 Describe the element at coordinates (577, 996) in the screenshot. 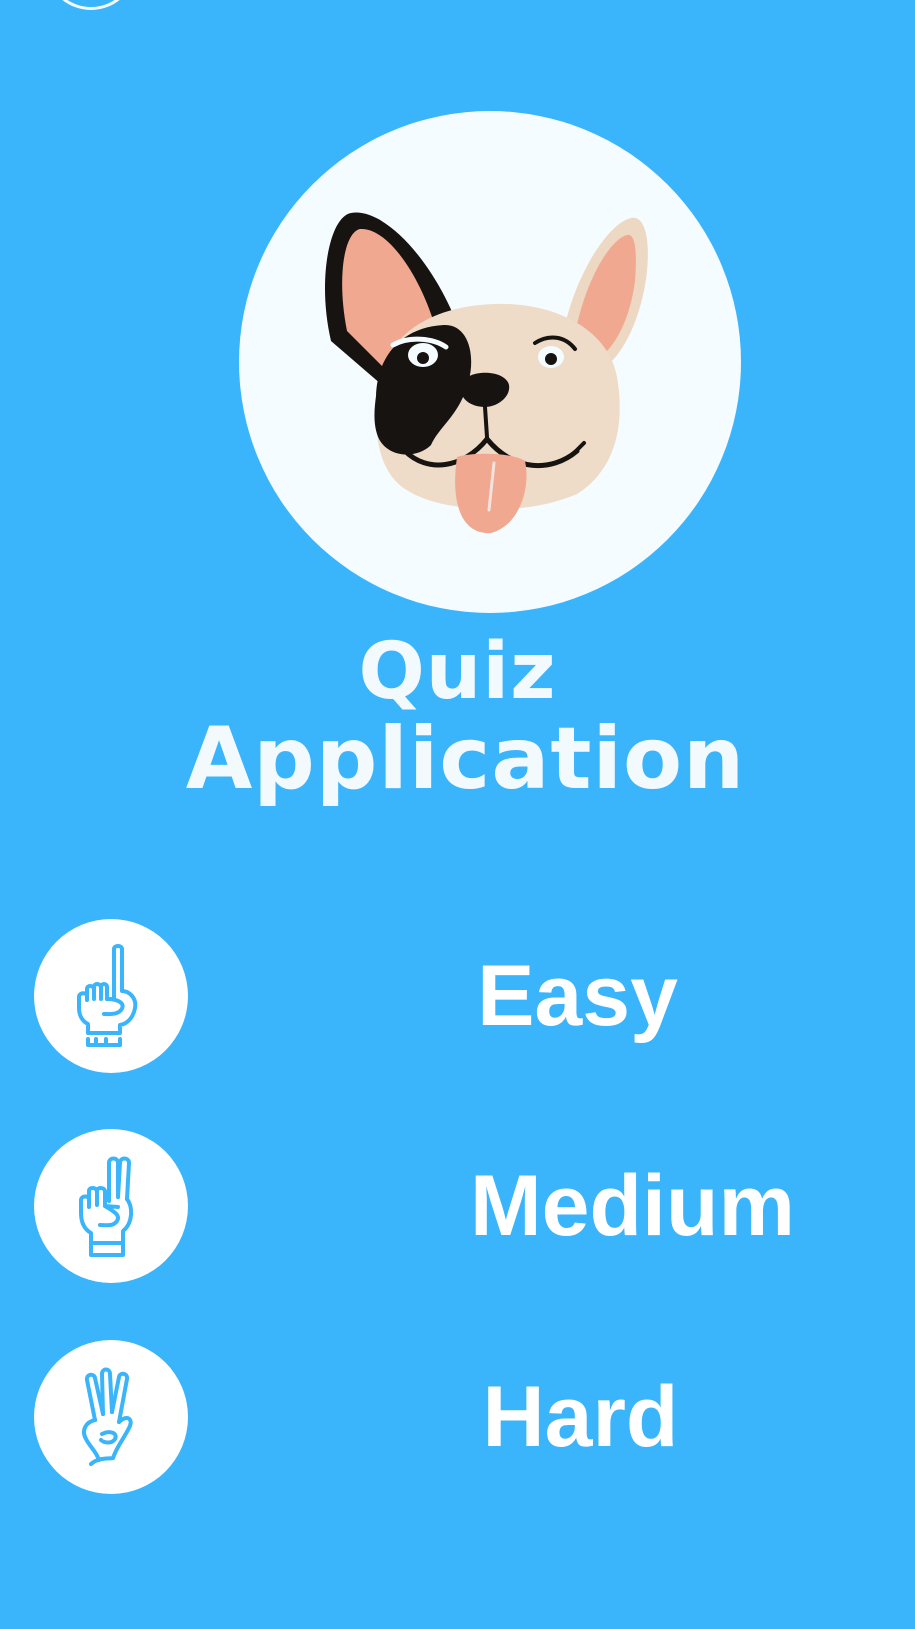

I see `easy-level-button: Easy` at that location.